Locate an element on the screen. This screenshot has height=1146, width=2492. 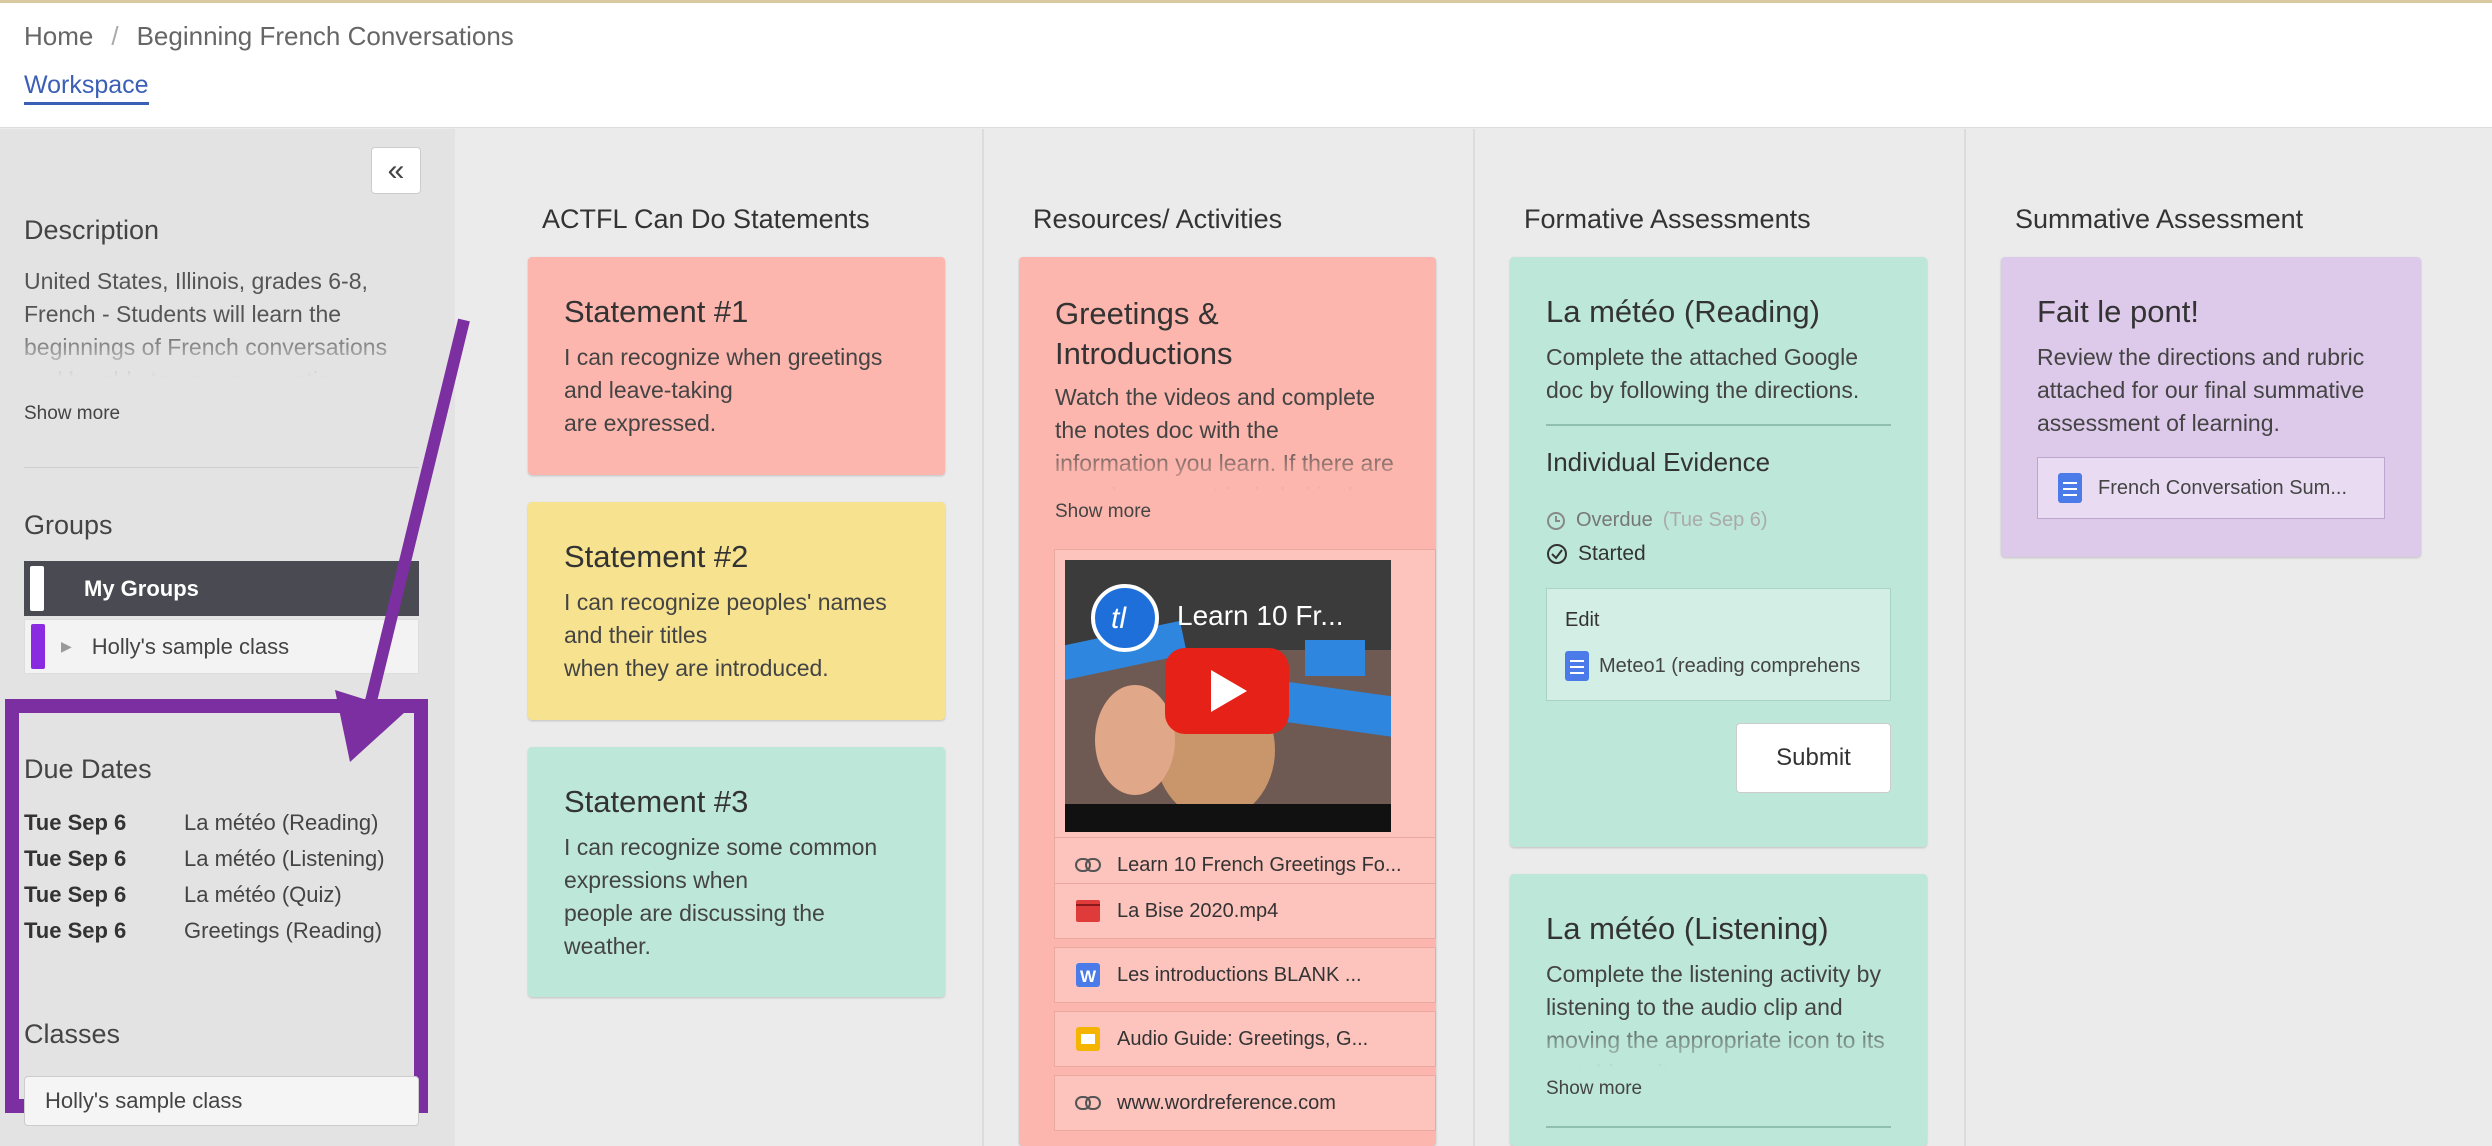
card-line: listening to the audio clip and is located at coordinates (1694, 1007).